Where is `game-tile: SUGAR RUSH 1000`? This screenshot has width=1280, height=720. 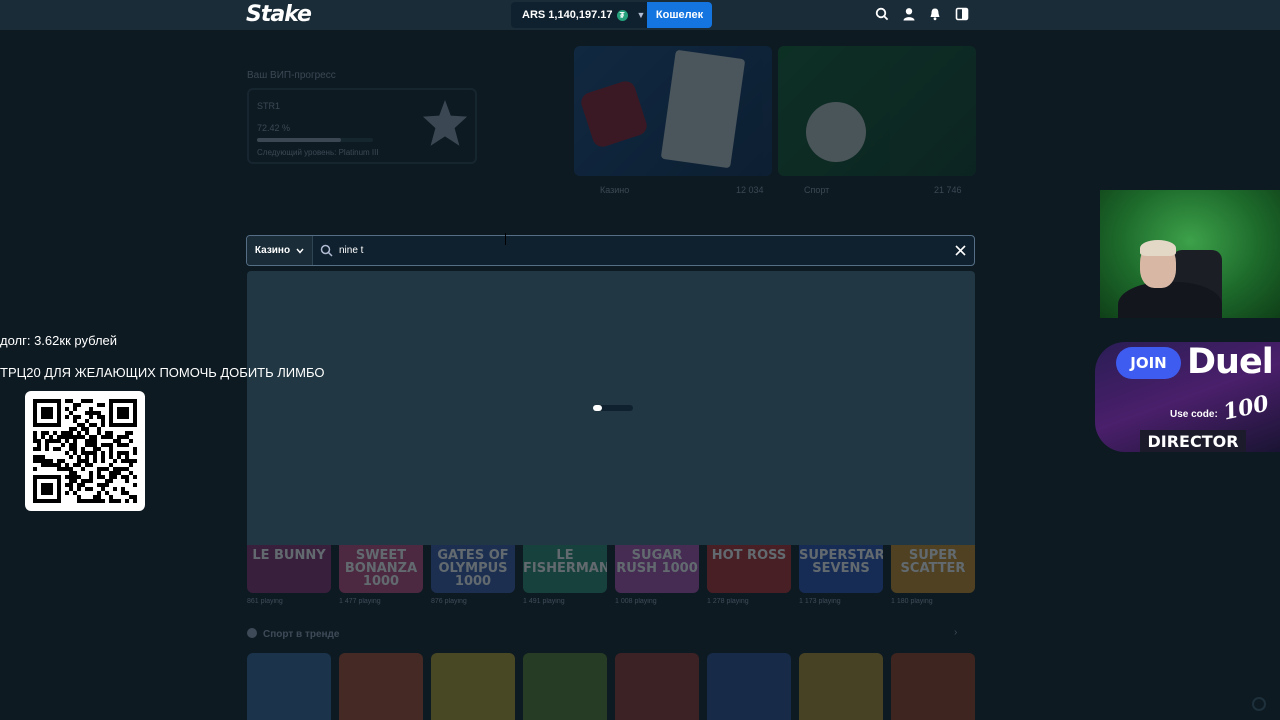
game-tile: SUGAR RUSH 1000 is located at coordinates (657, 569).